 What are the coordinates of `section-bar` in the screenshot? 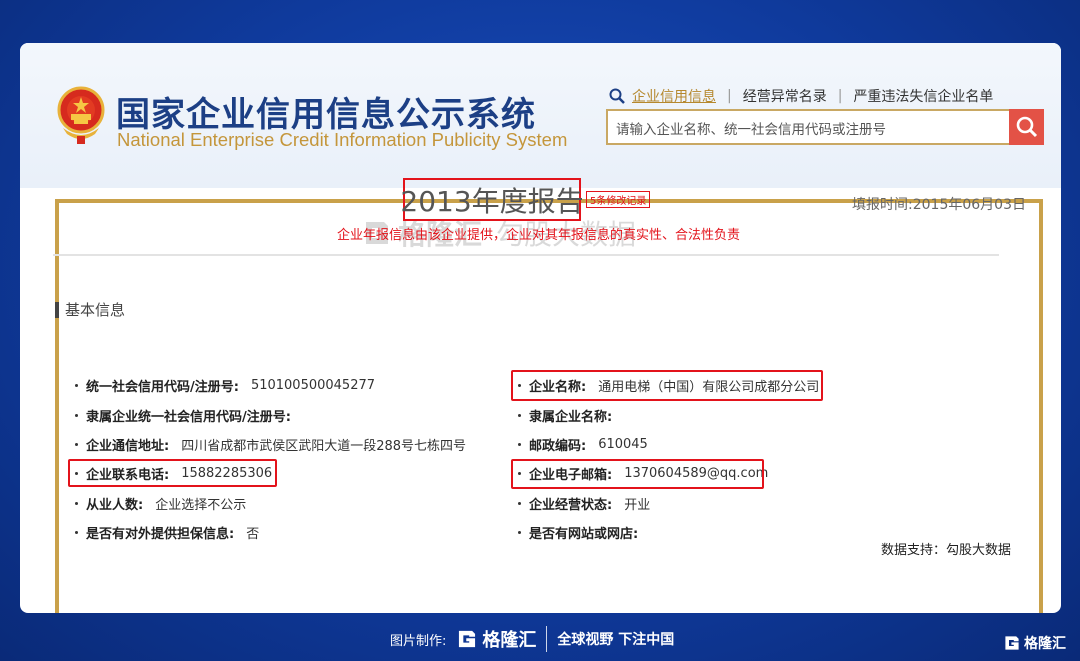 It's located at (57, 309).